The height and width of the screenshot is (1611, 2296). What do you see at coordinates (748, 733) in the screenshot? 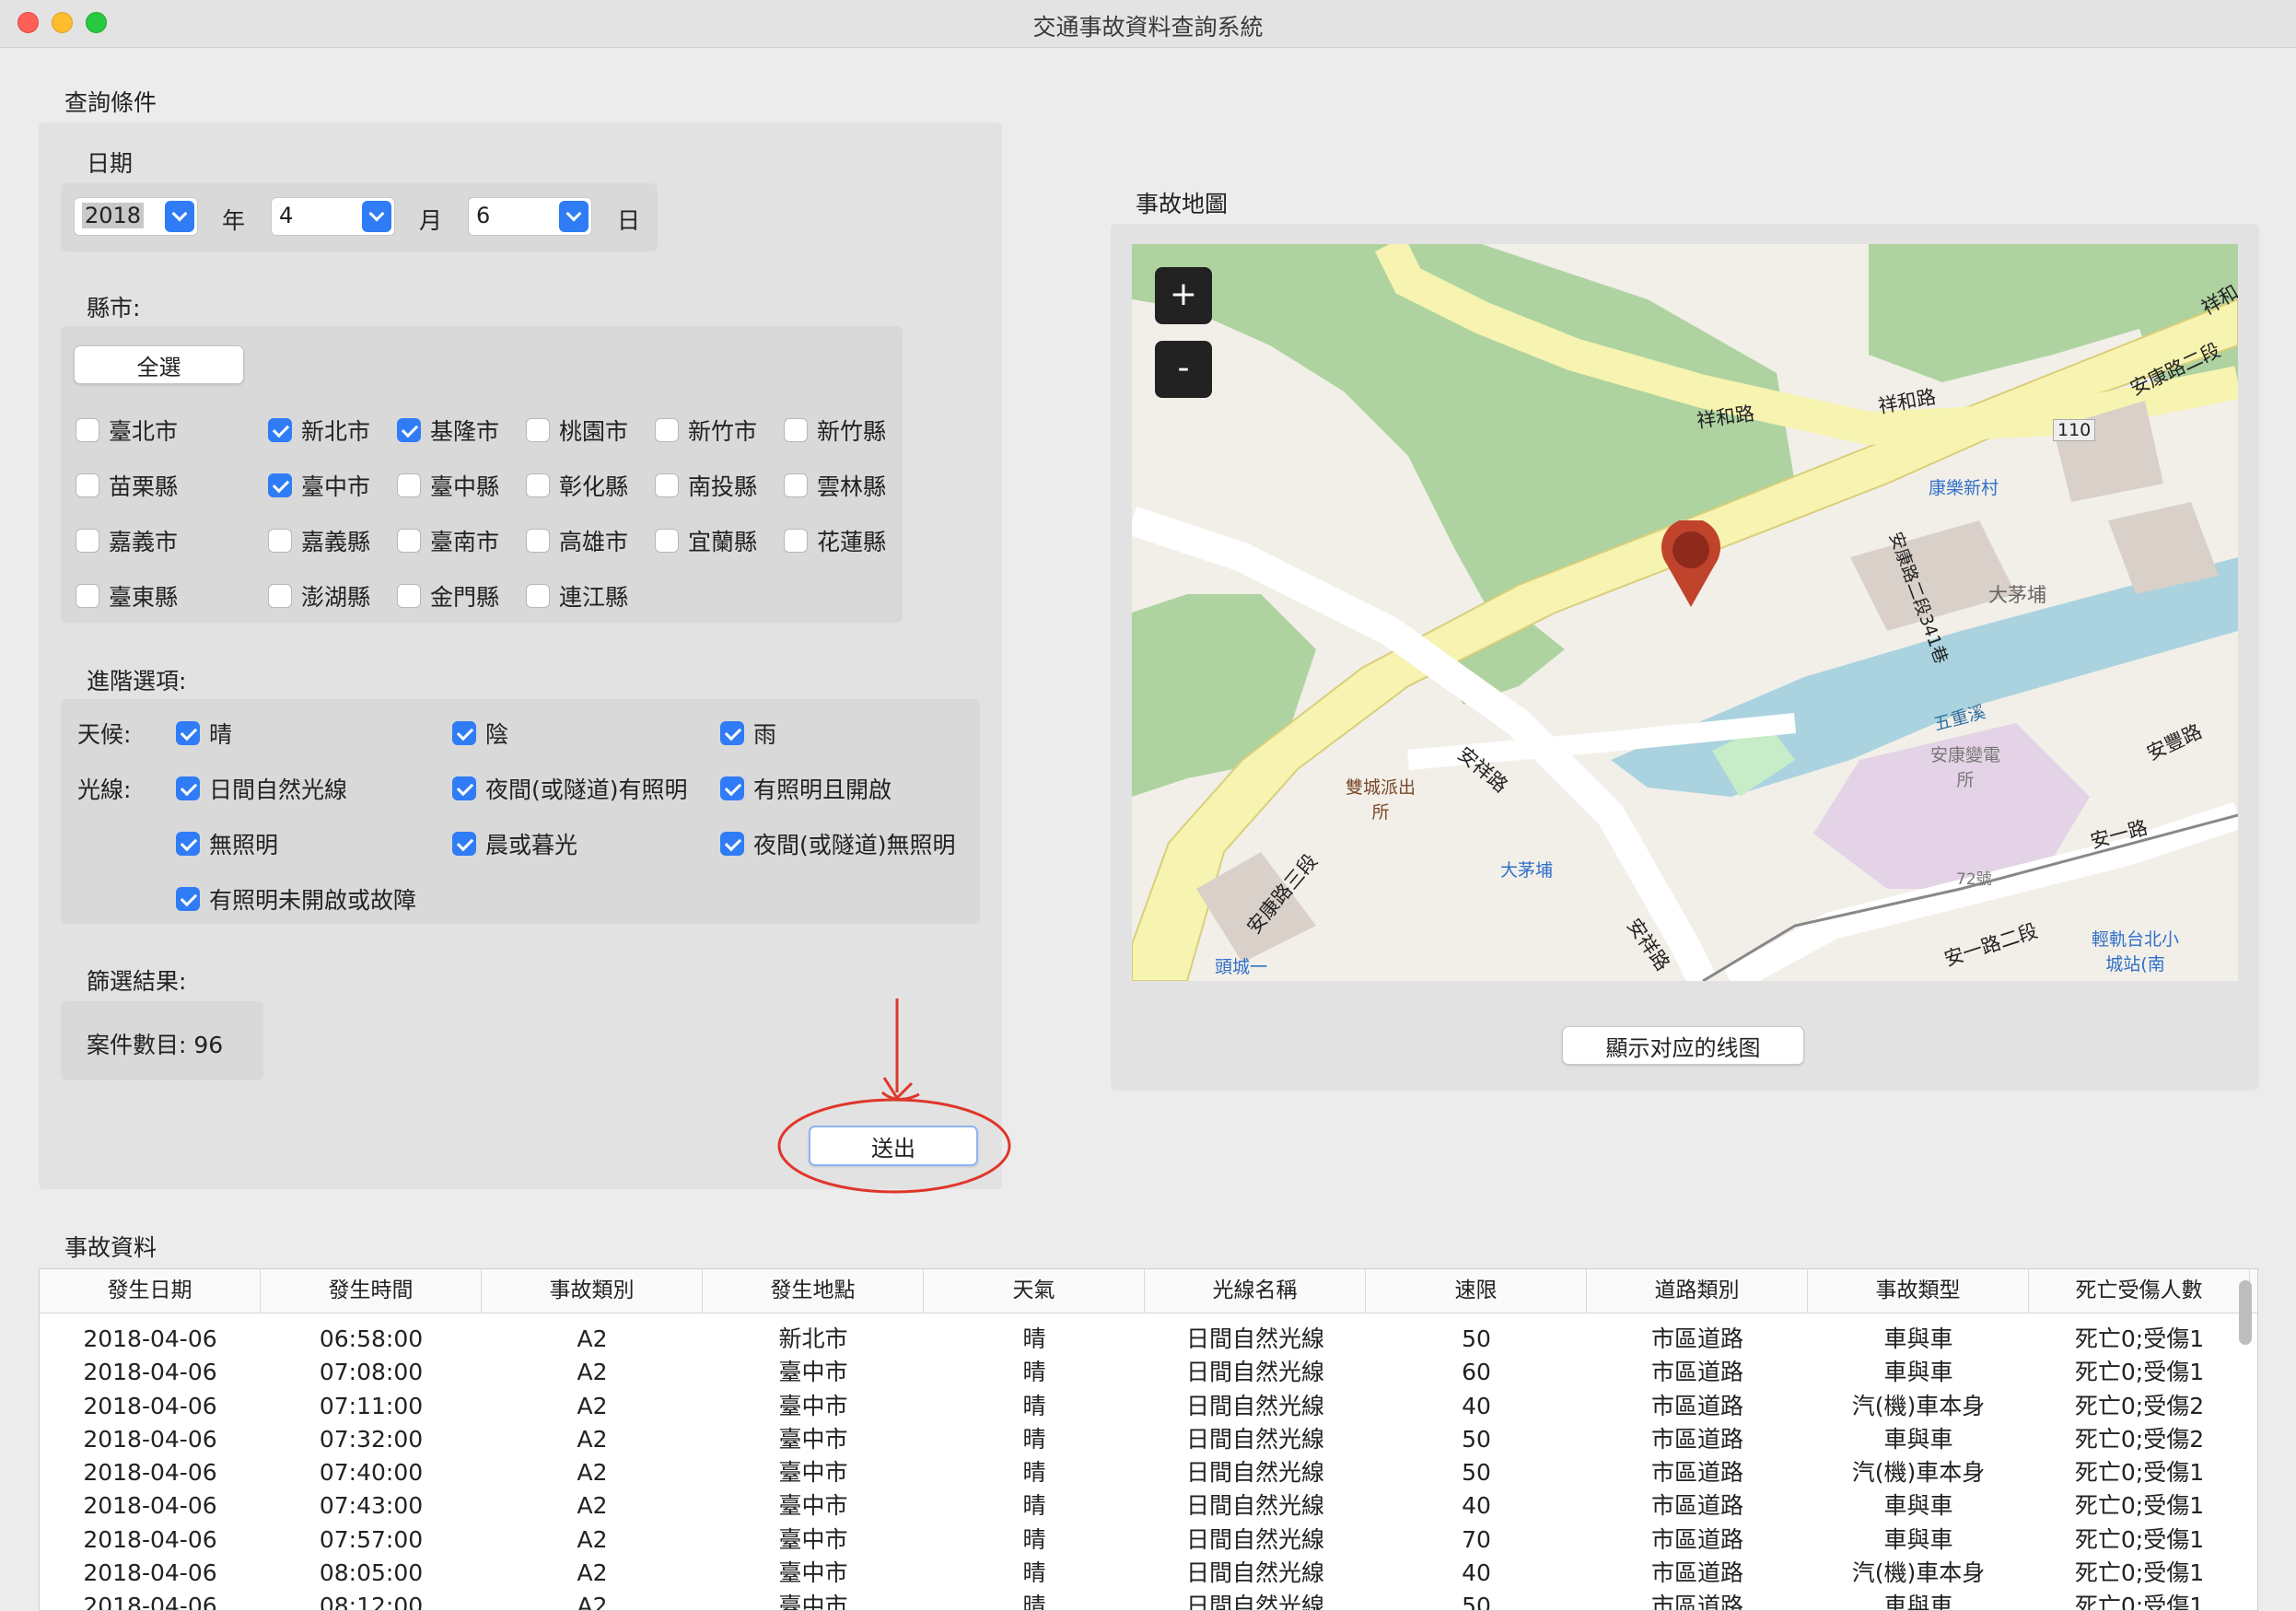
I see `weather-checkbox: 雨` at bounding box center [748, 733].